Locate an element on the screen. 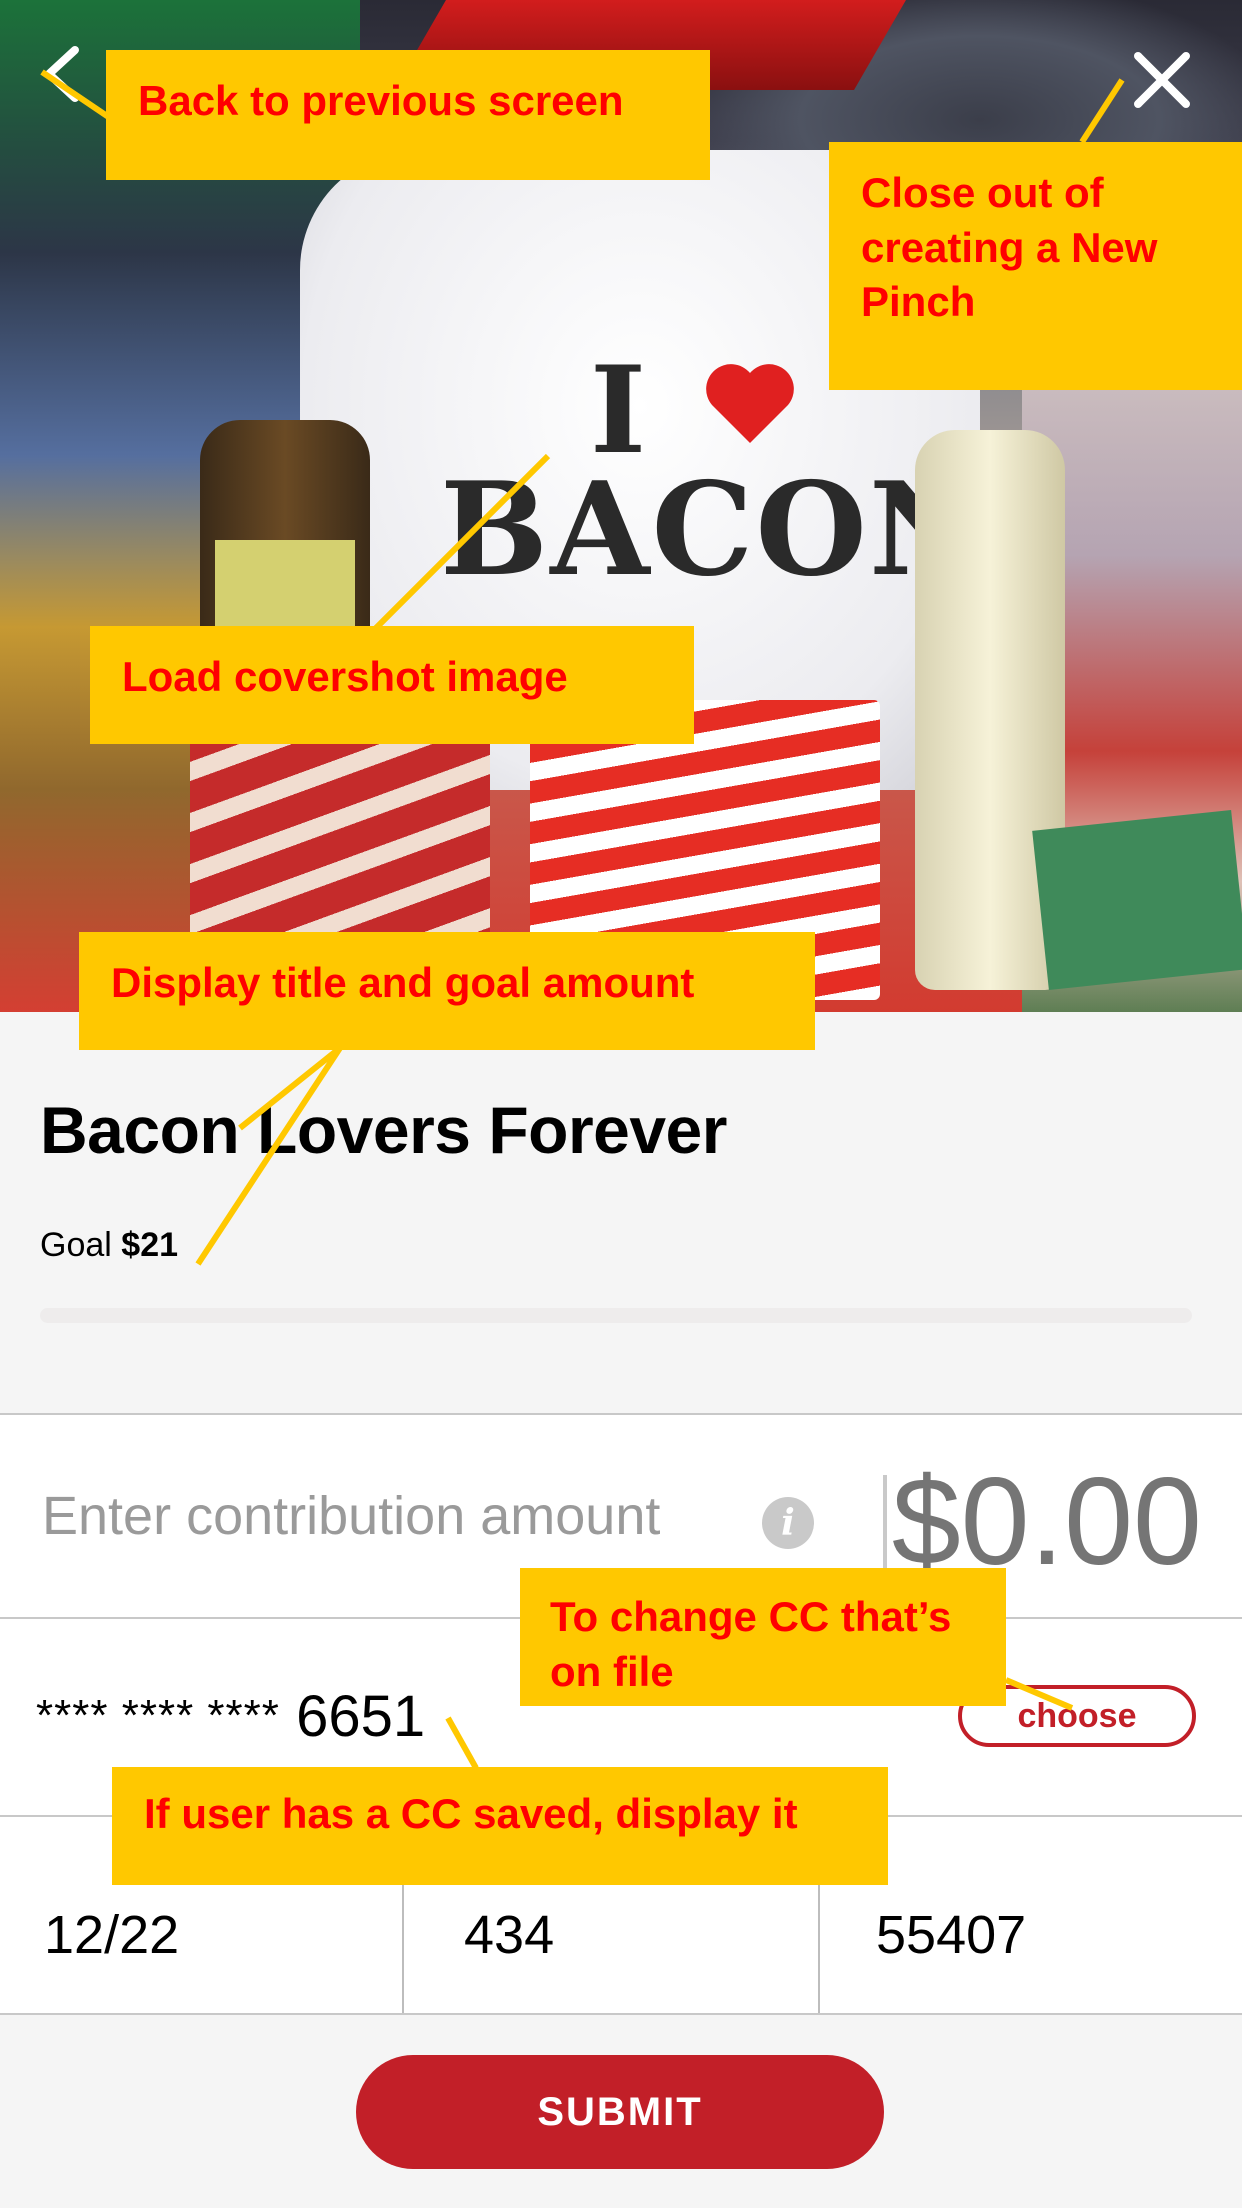 The width and height of the screenshot is (1242, 2208). annotation-cover: Load covershot image is located at coordinates (392, 685).